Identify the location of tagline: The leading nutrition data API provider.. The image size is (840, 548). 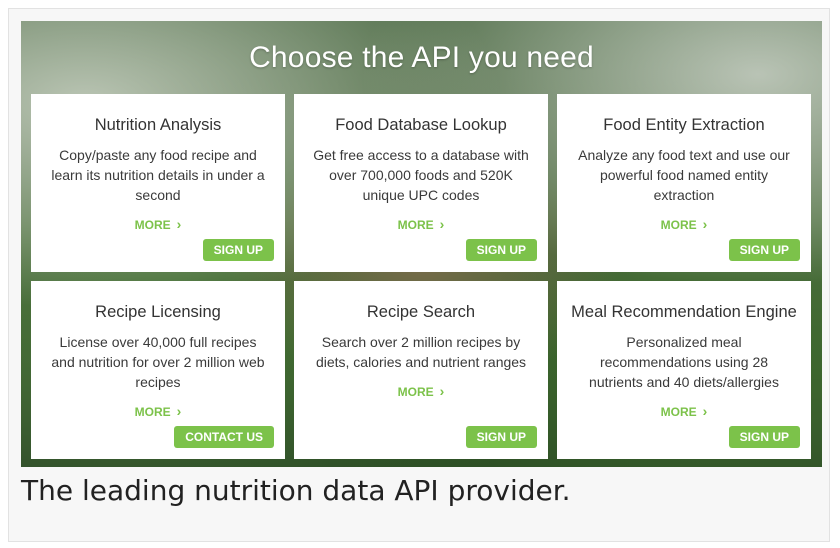
(296, 490).